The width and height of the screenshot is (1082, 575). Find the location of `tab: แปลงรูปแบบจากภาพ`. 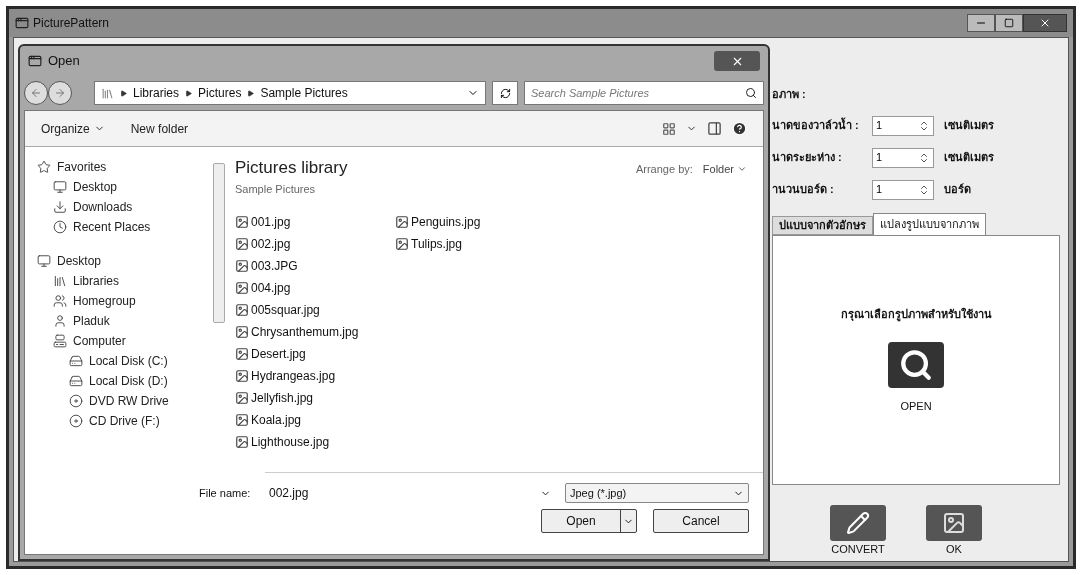

tab: แปลงรูปแบบจากภาพ is located at coordinates (929, 223).